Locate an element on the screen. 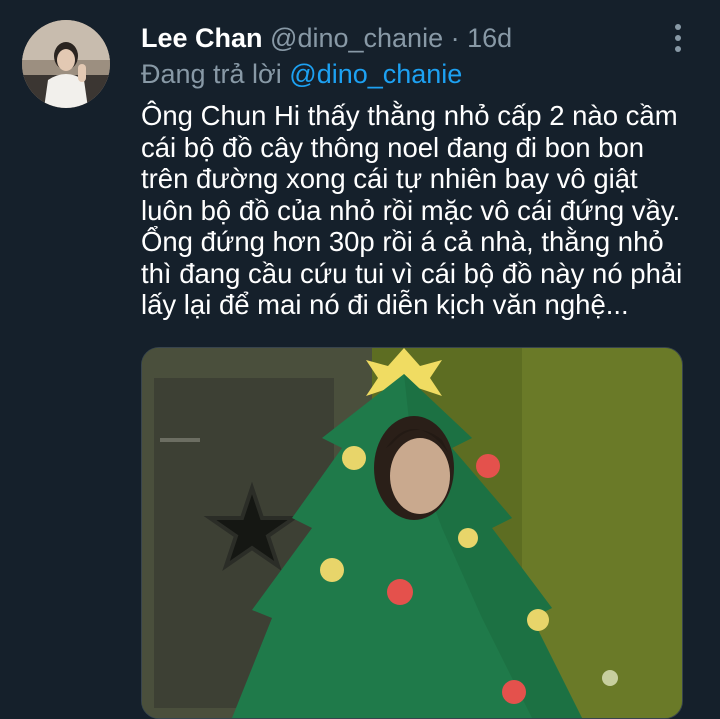  tweet-timestamp: 16d is located at coordinates (489, 38).